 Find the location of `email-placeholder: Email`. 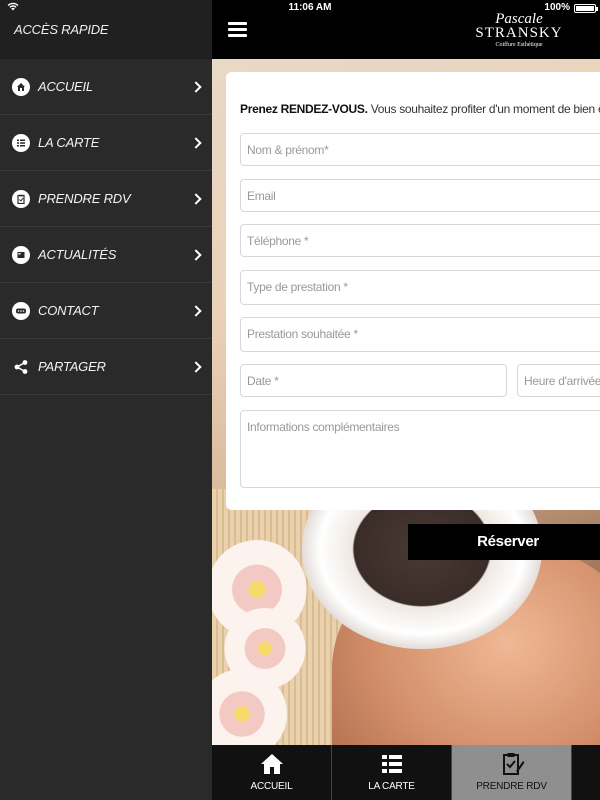

email-placeholder: Email is located at coordinates (261, 196).